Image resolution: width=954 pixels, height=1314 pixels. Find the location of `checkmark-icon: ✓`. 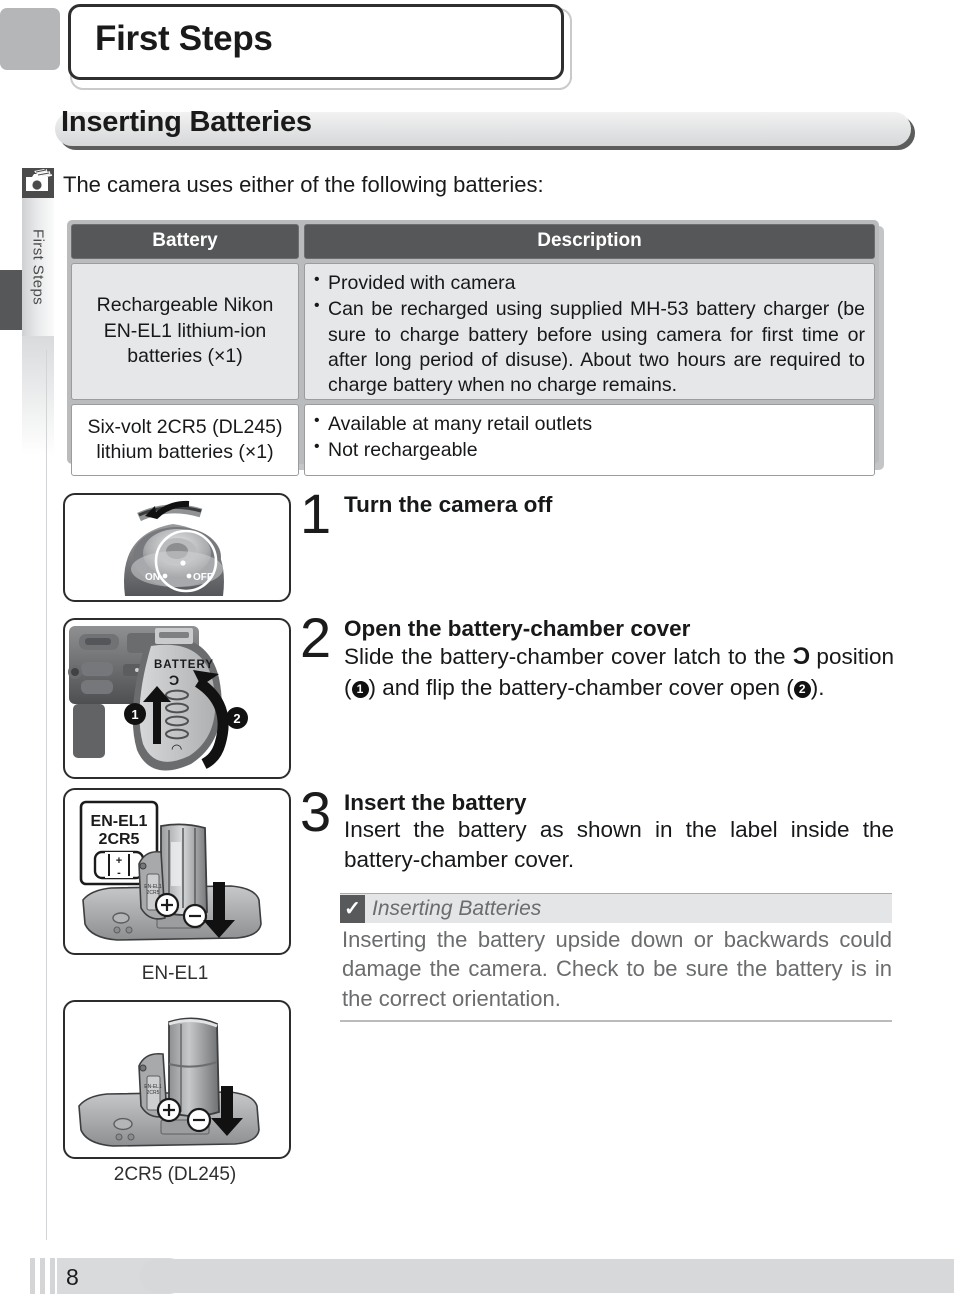

checkmark-icon: ✓ is located at coordinates (352, 908).